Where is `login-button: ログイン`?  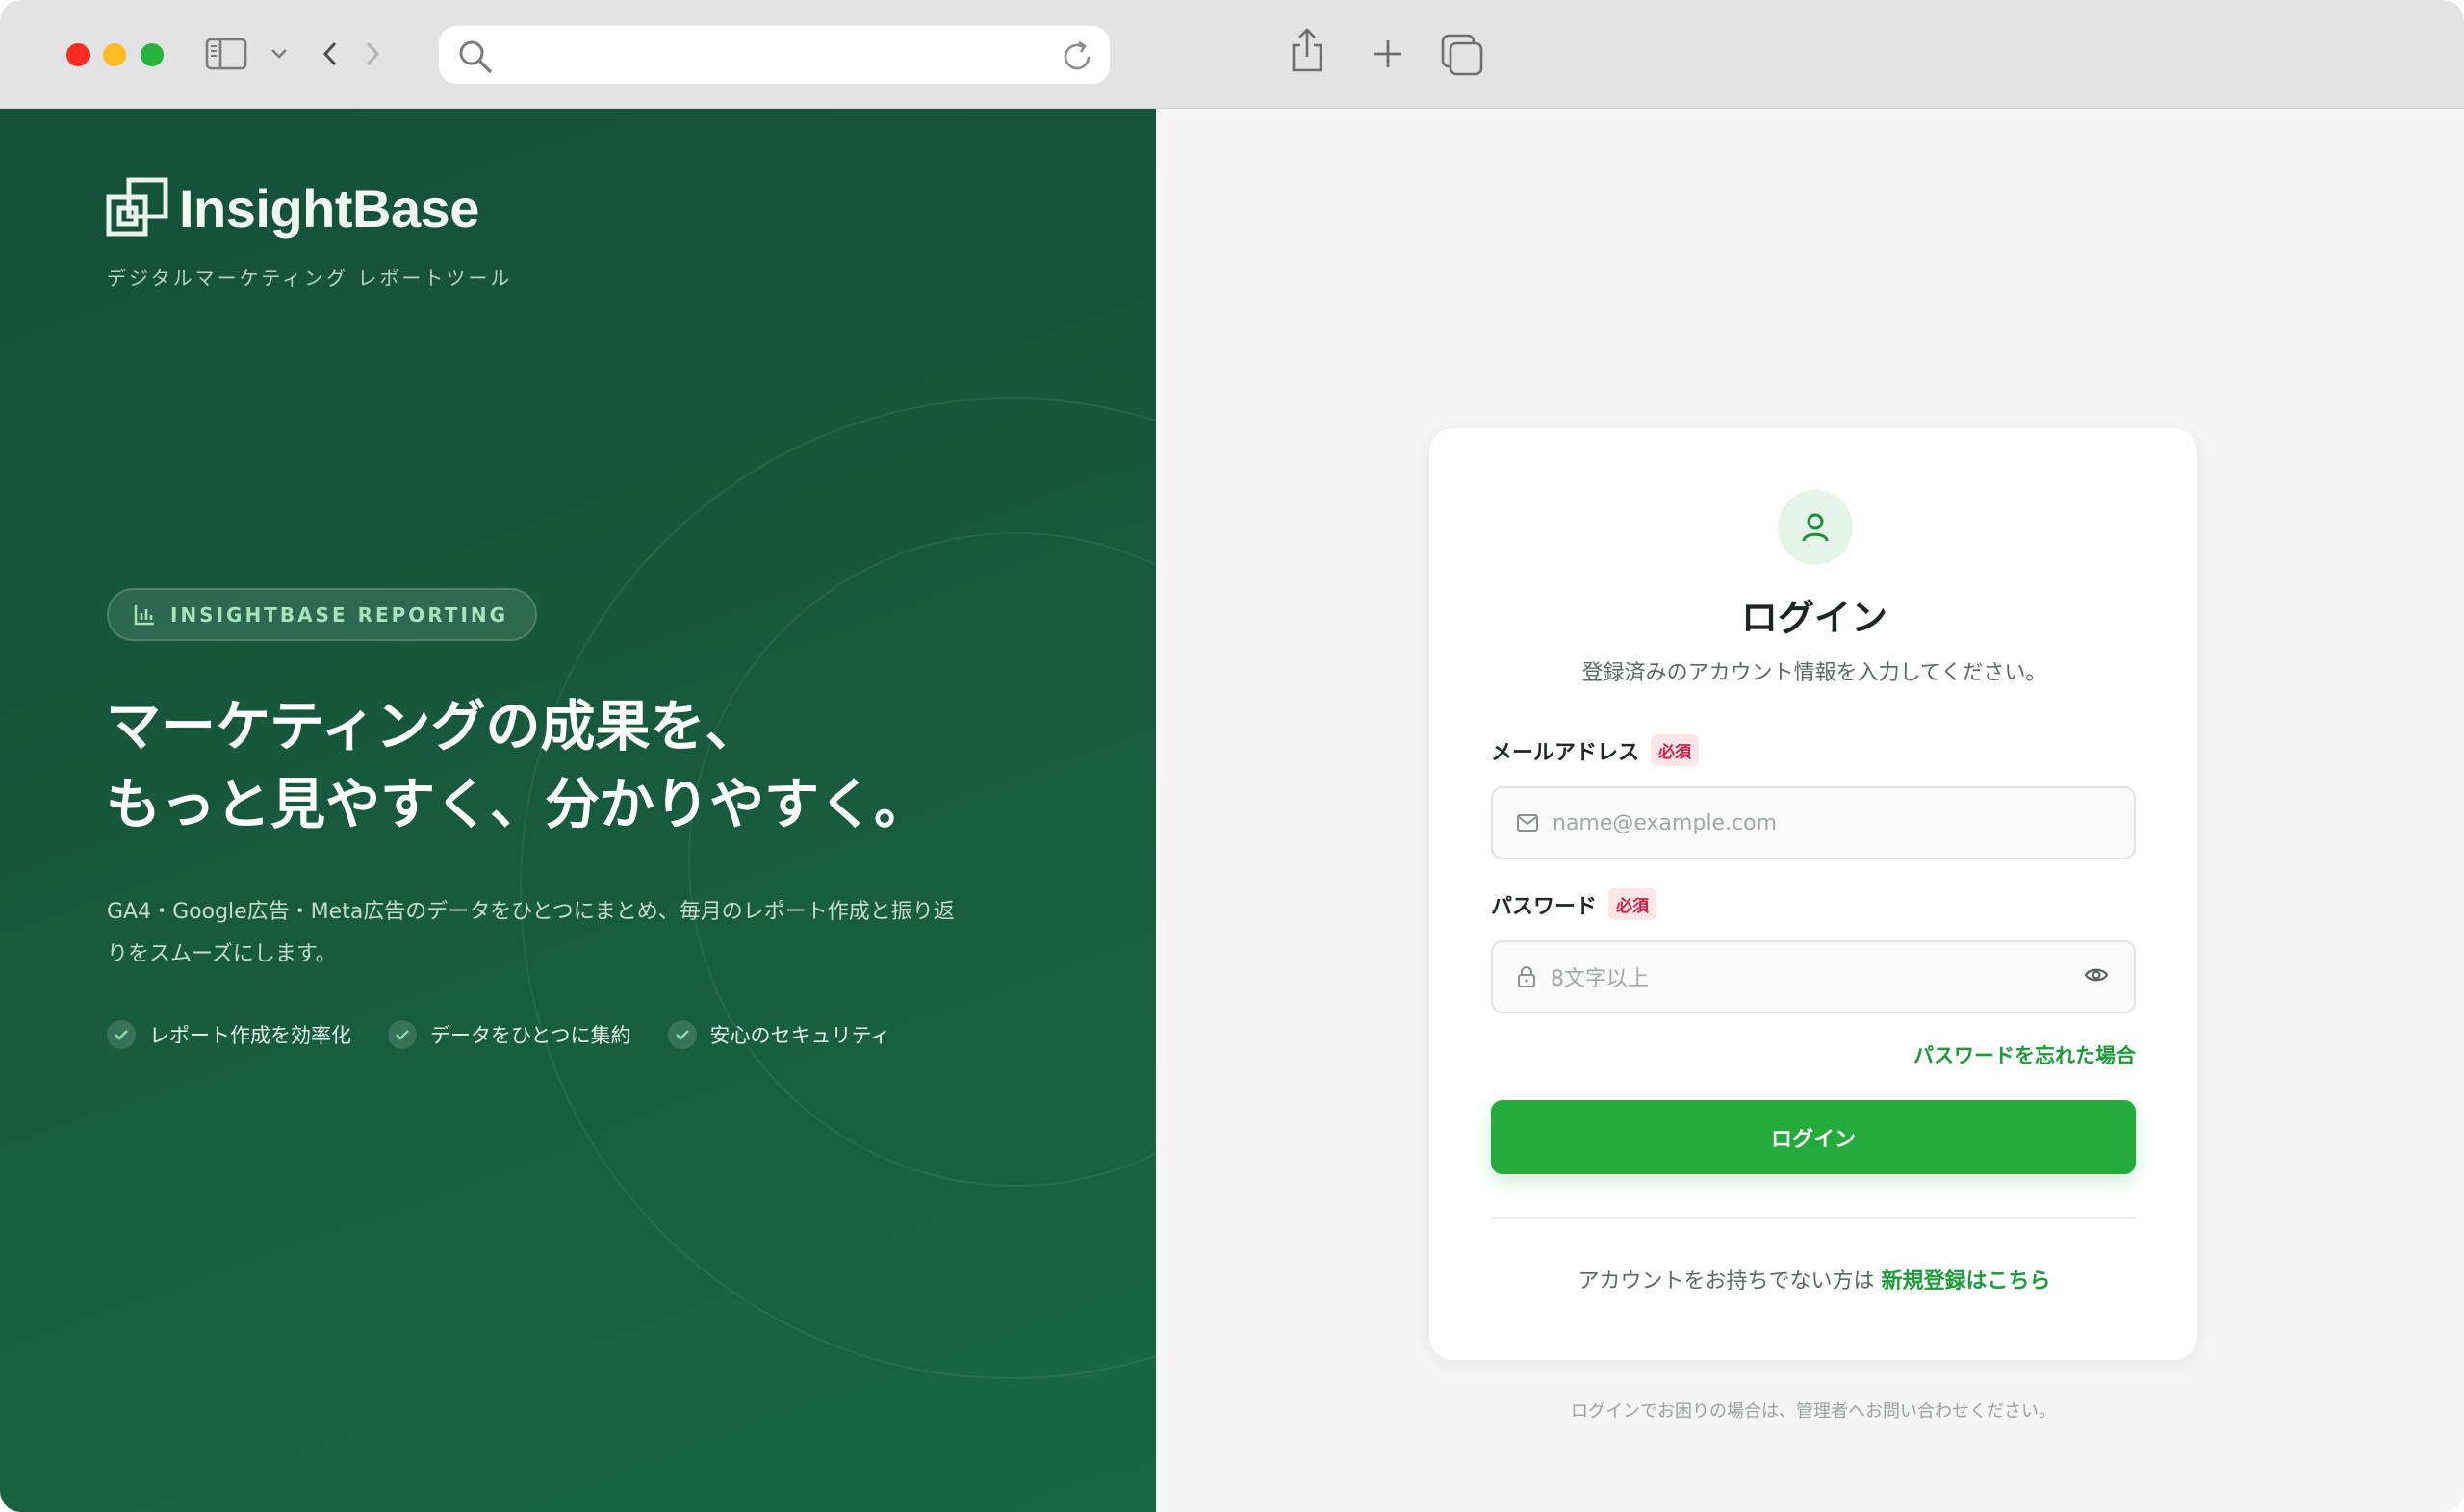 login-button: ログイン is located at coordinates (1813, 1137).